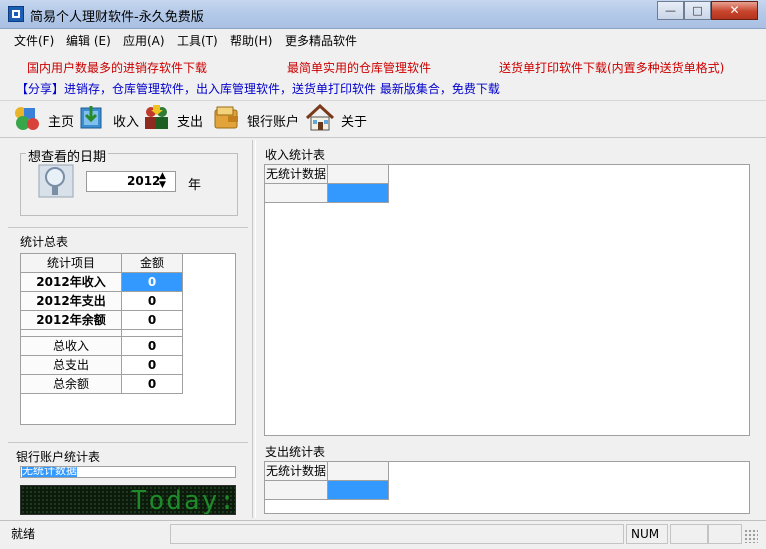 Image resolution: width=766 pixels, height=549 pixels. What do you see at coordinates (44, 242) in the screenshot?
I see `summary-title: 统计总表` at bounding box center [44, 242].